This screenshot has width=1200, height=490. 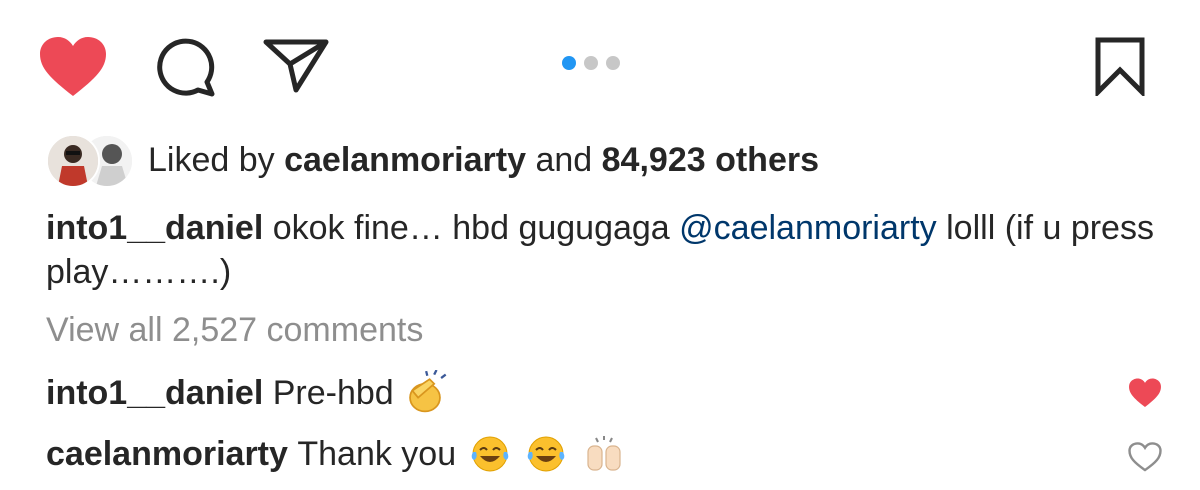 What do you see at coordinates (73, 67) in the screenshot?
I see `like-heart-icon` at bounding box center [73, 67].